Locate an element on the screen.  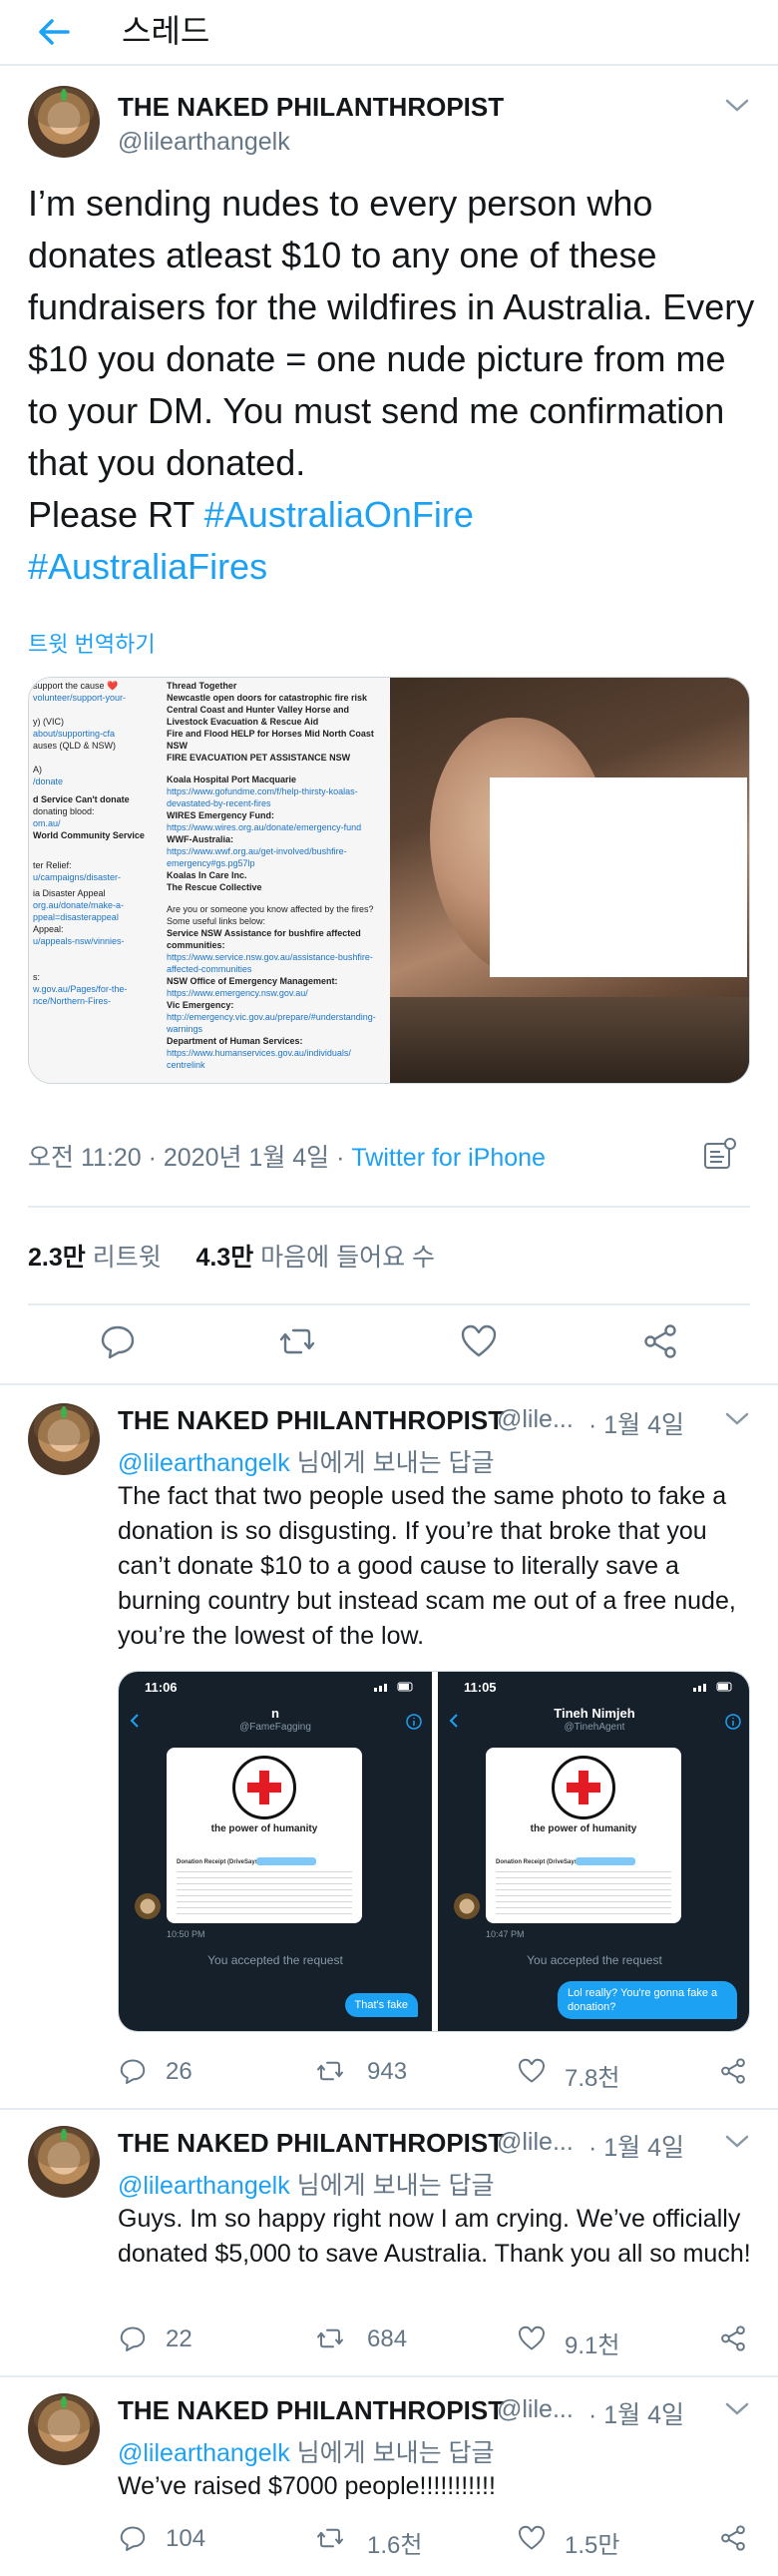
dm-handle: @TinehAgent is located at coordinates (594, 1727).